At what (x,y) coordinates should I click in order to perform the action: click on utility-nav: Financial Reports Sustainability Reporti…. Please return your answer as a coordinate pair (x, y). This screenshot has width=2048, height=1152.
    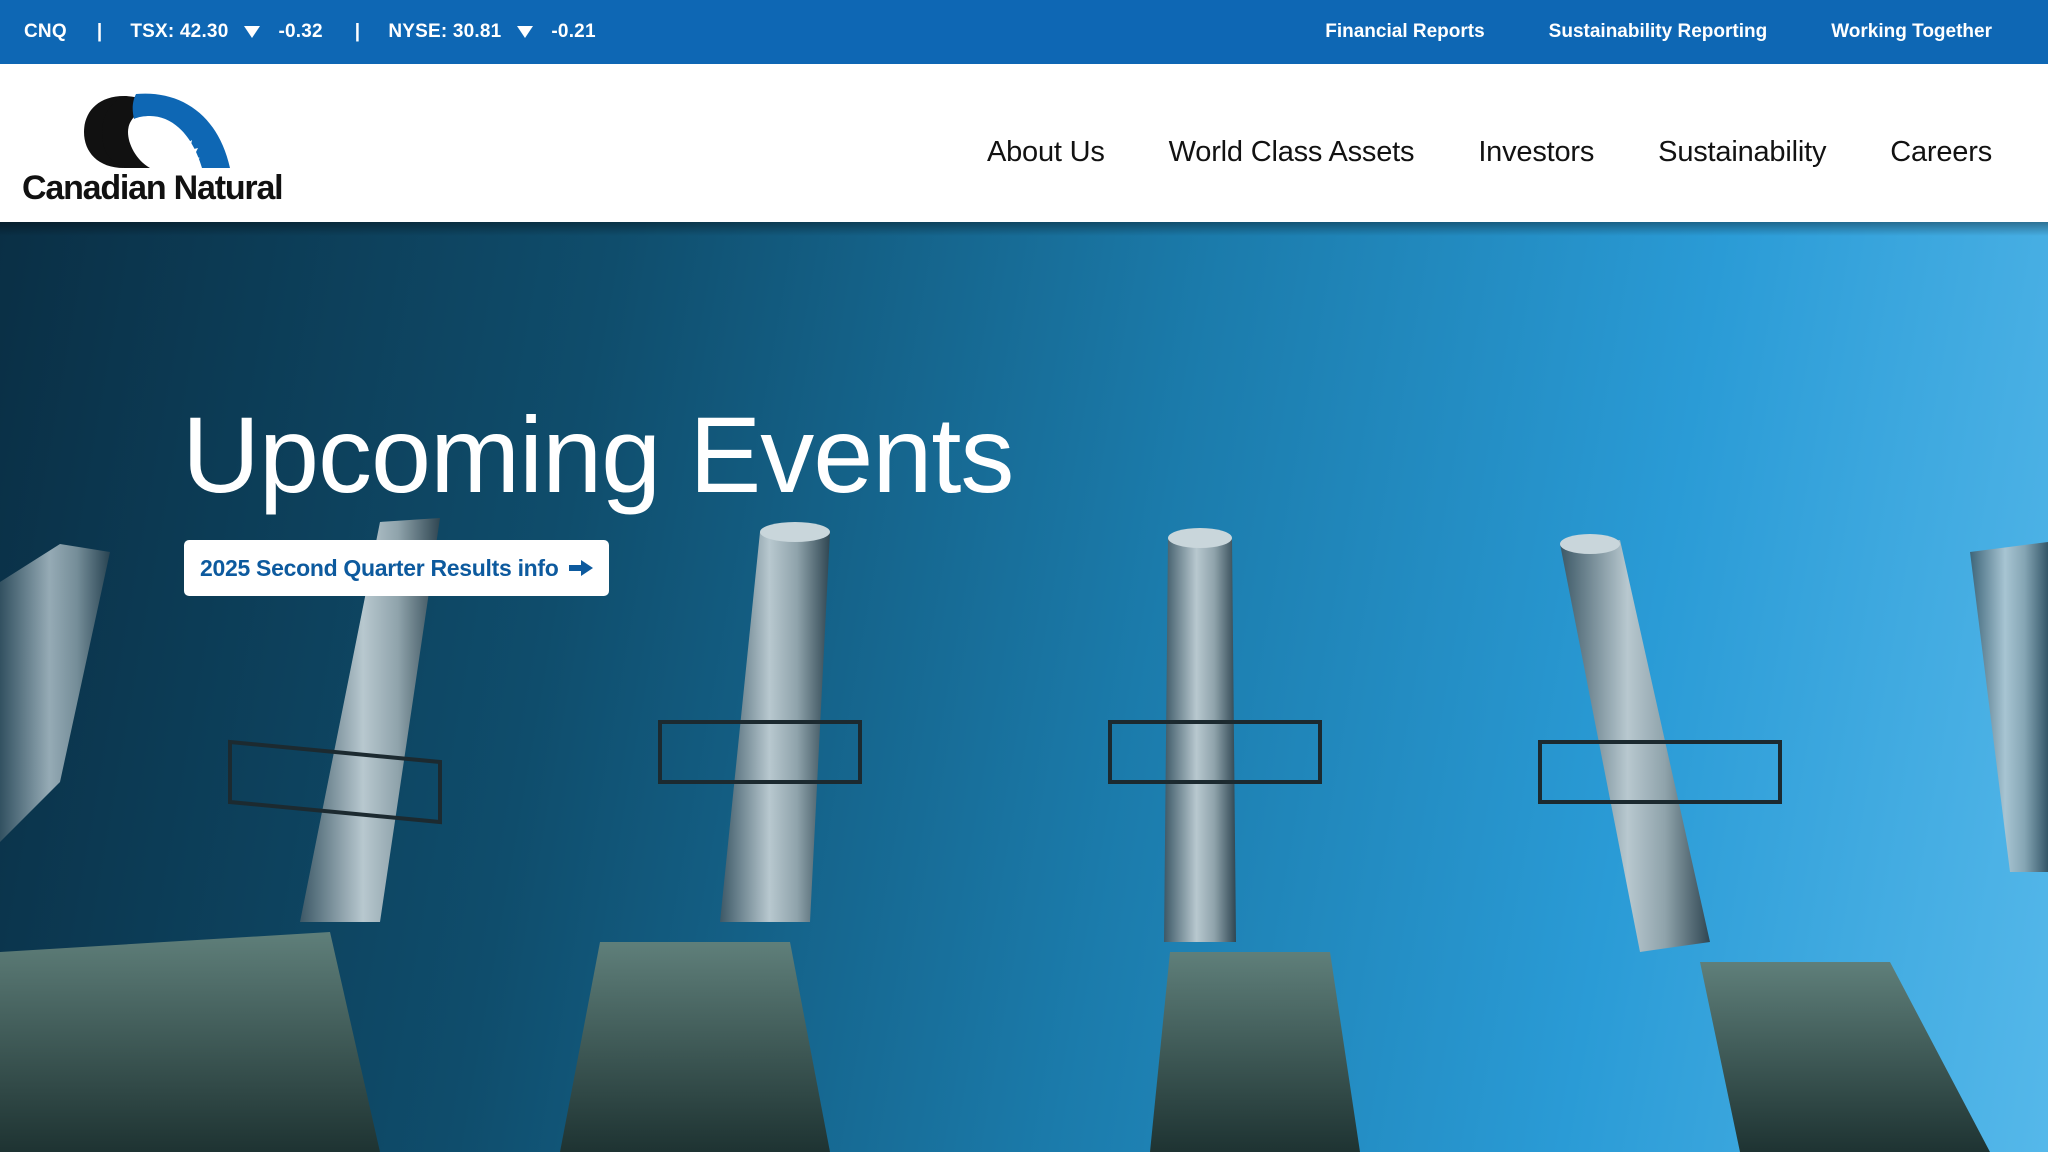
    Looking at the image, I should click on (1658, 32).